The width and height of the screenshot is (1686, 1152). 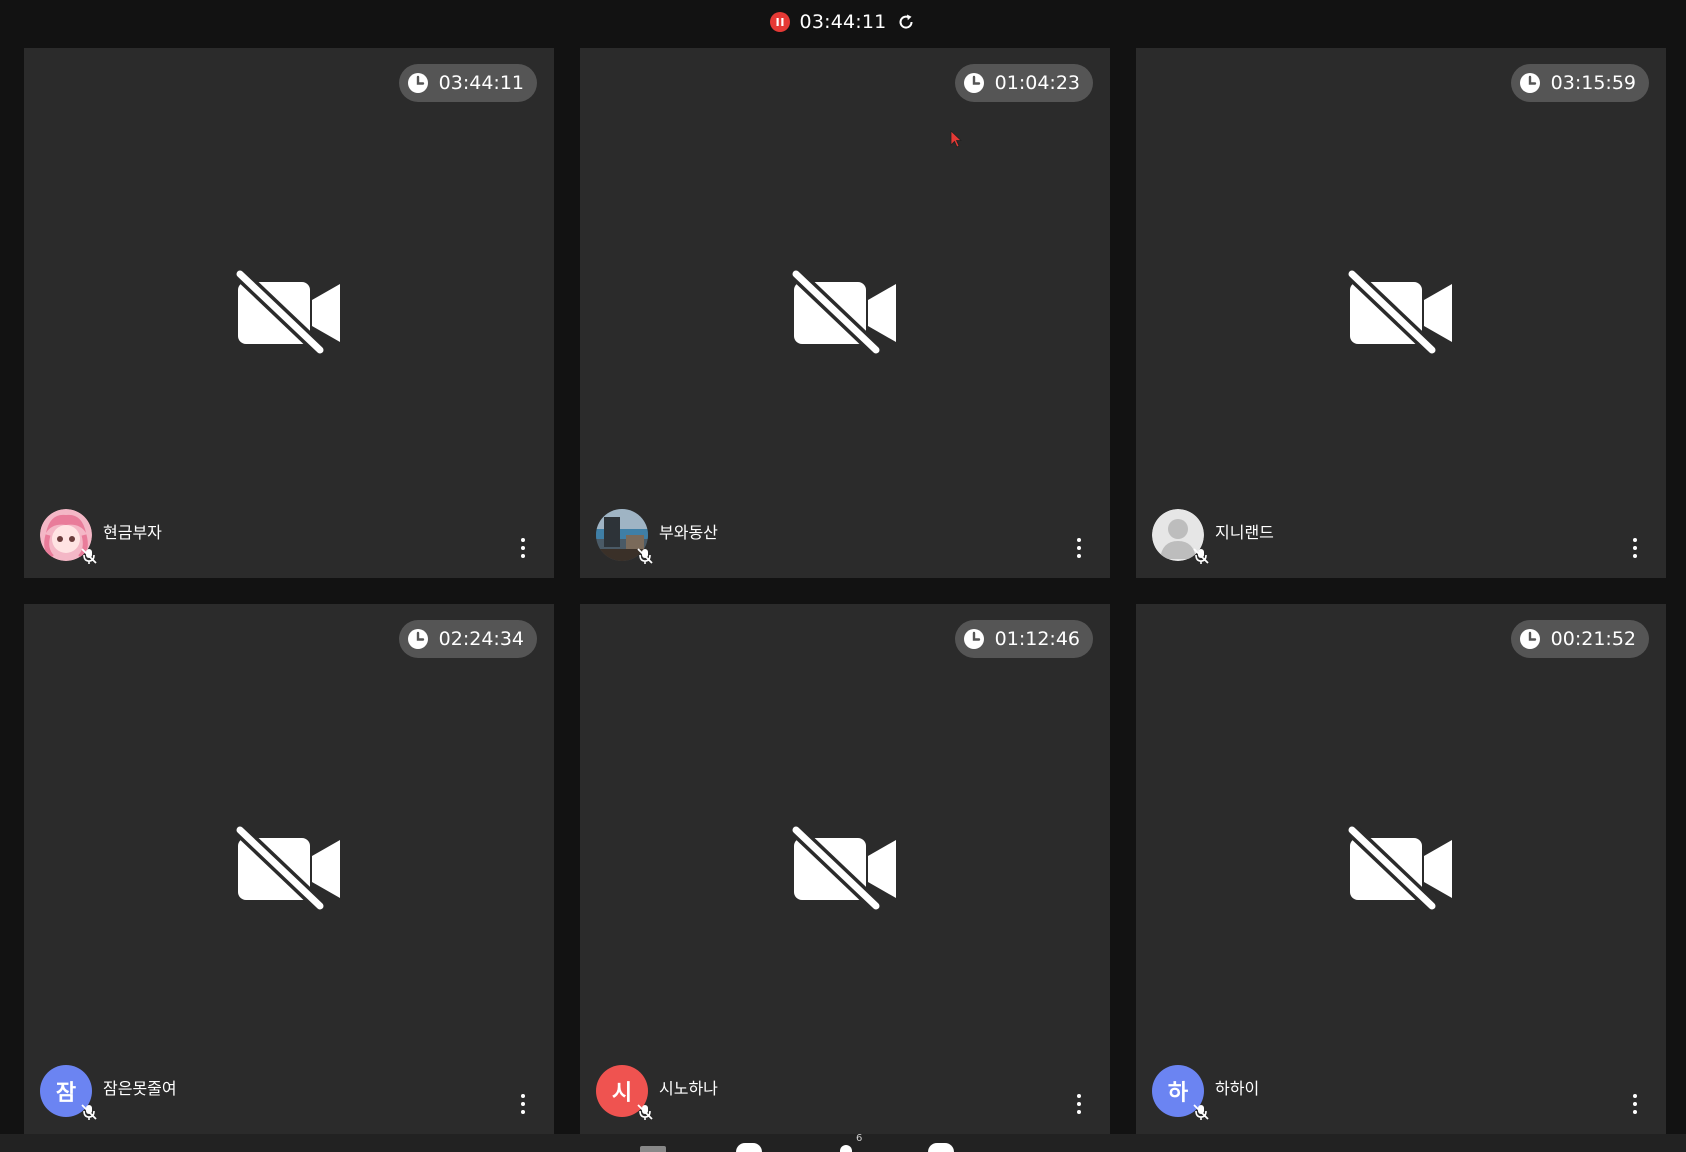 What do you see at coordinates (941, 1147) in the screenshot?
I see `chat-icon` at bounding box center [941, 1147].